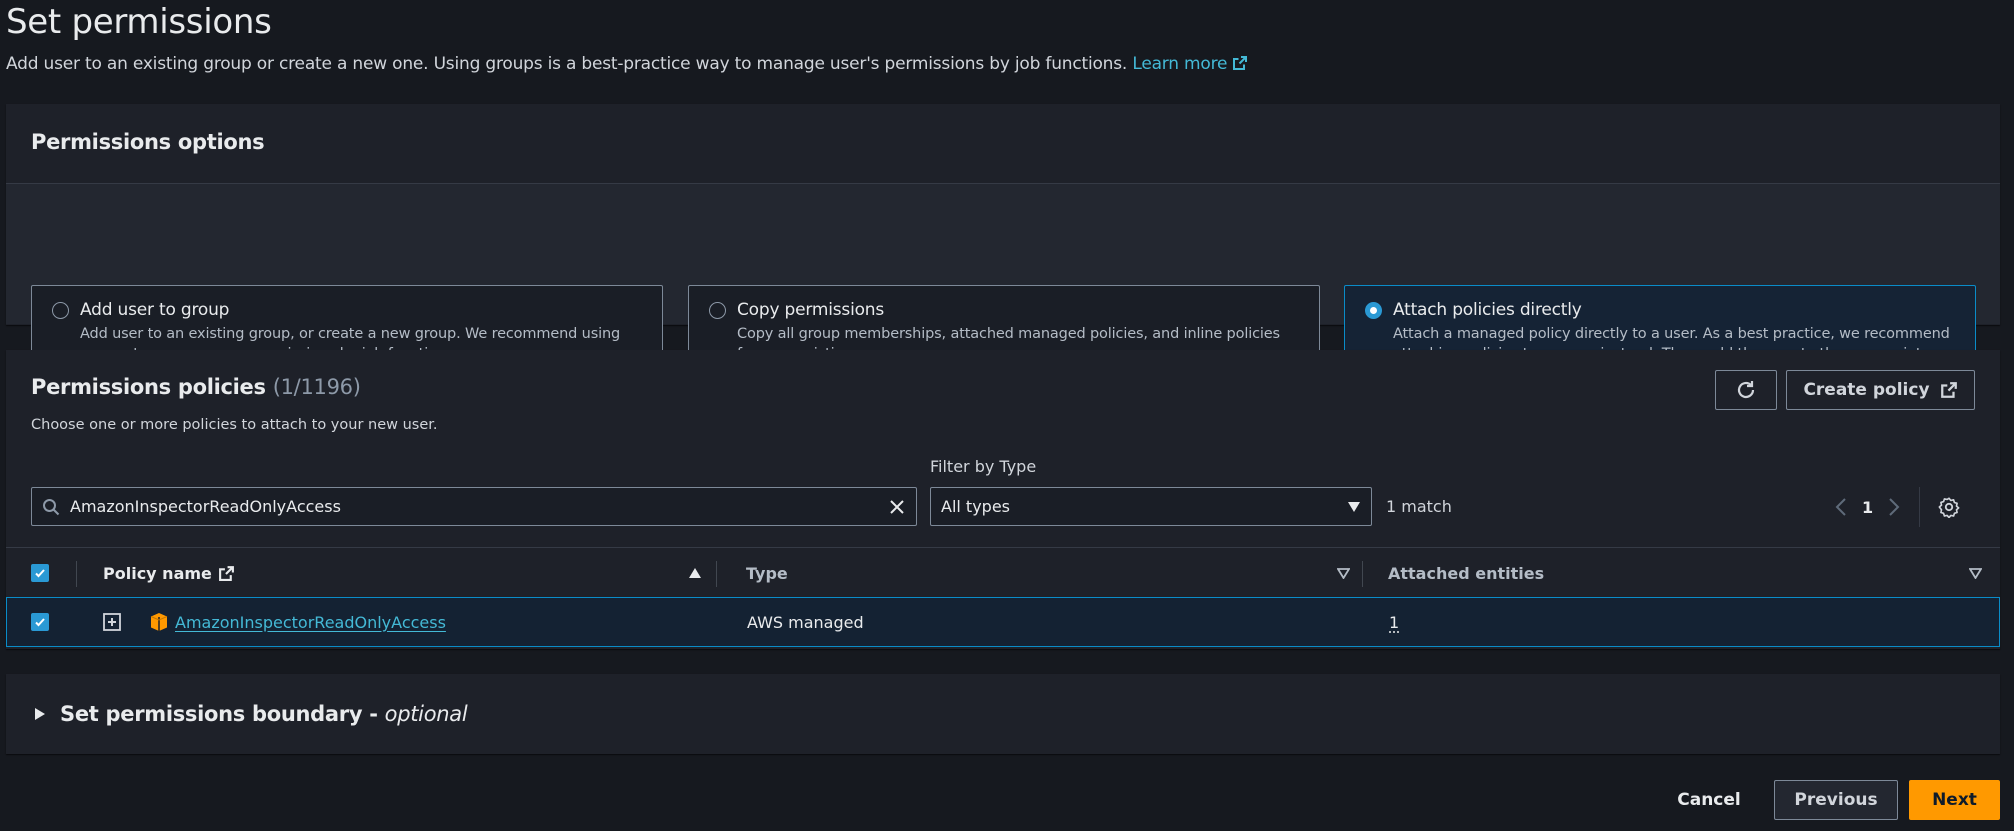 This screenshot has width=2014, height=831. What do you see at coordinates (1894, 507) in the screenshot?
I see `next-page-icon` at bounding box center [1894, 507].